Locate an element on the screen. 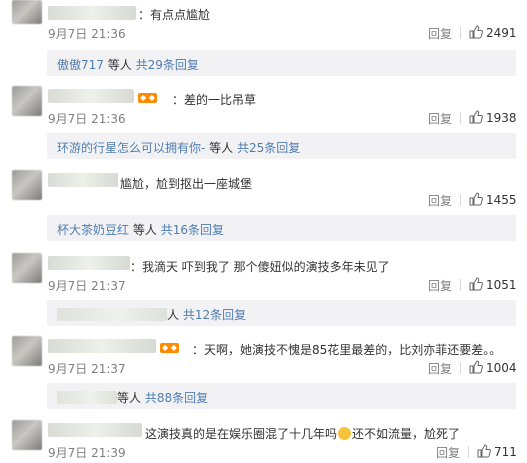  comment-text: ：我滴天 吓到我了 那个傻妞似的演技多年未见了 is located at coordinates (260, 267).